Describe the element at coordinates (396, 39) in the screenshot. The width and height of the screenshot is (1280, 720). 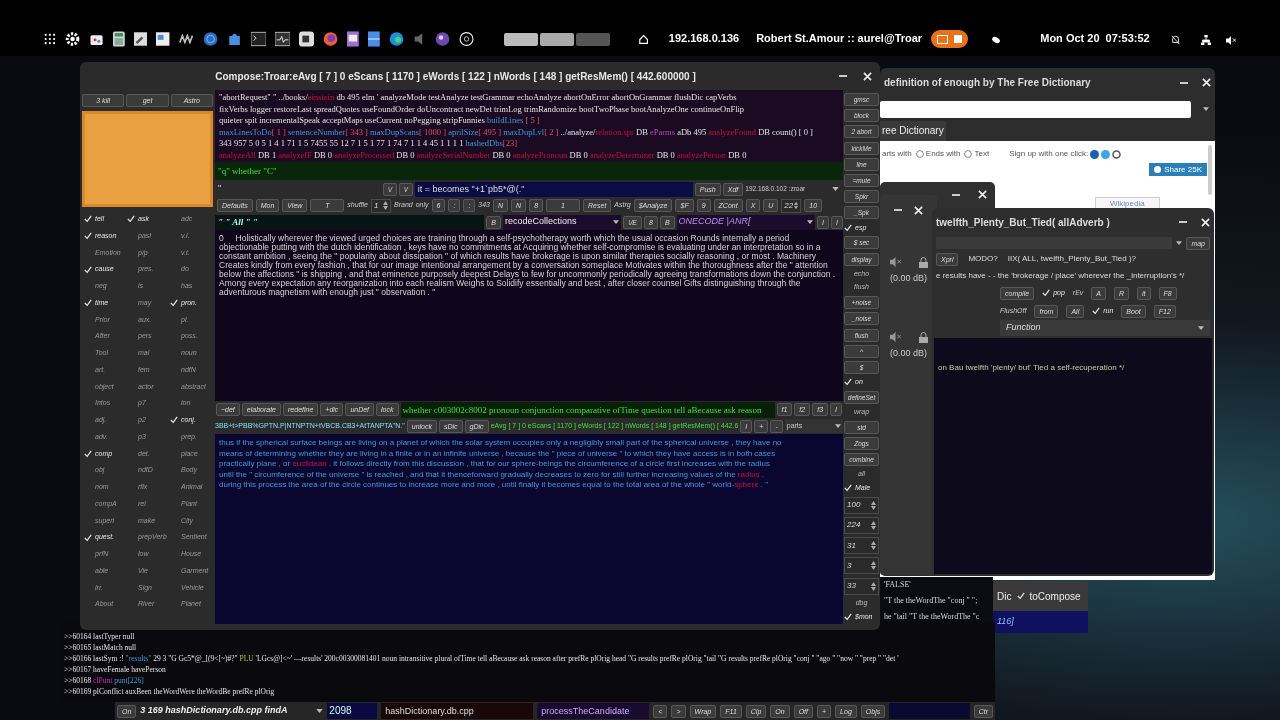
I see `wave-icon` at that location.